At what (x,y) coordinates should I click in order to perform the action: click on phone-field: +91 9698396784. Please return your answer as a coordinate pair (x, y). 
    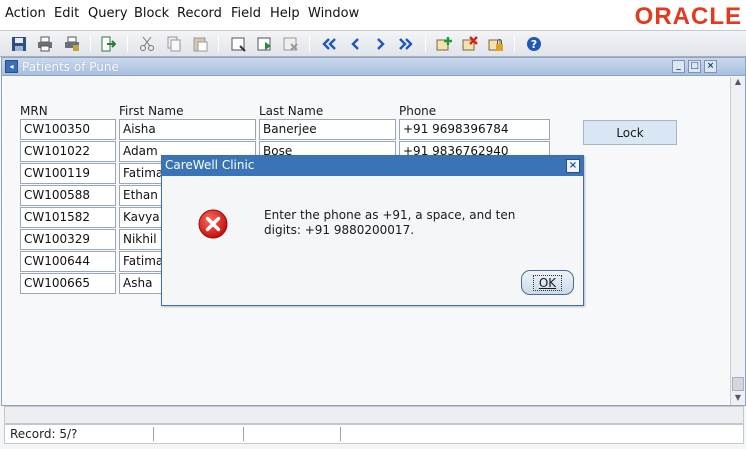
    Looking at the image, I should click on (474, 129).